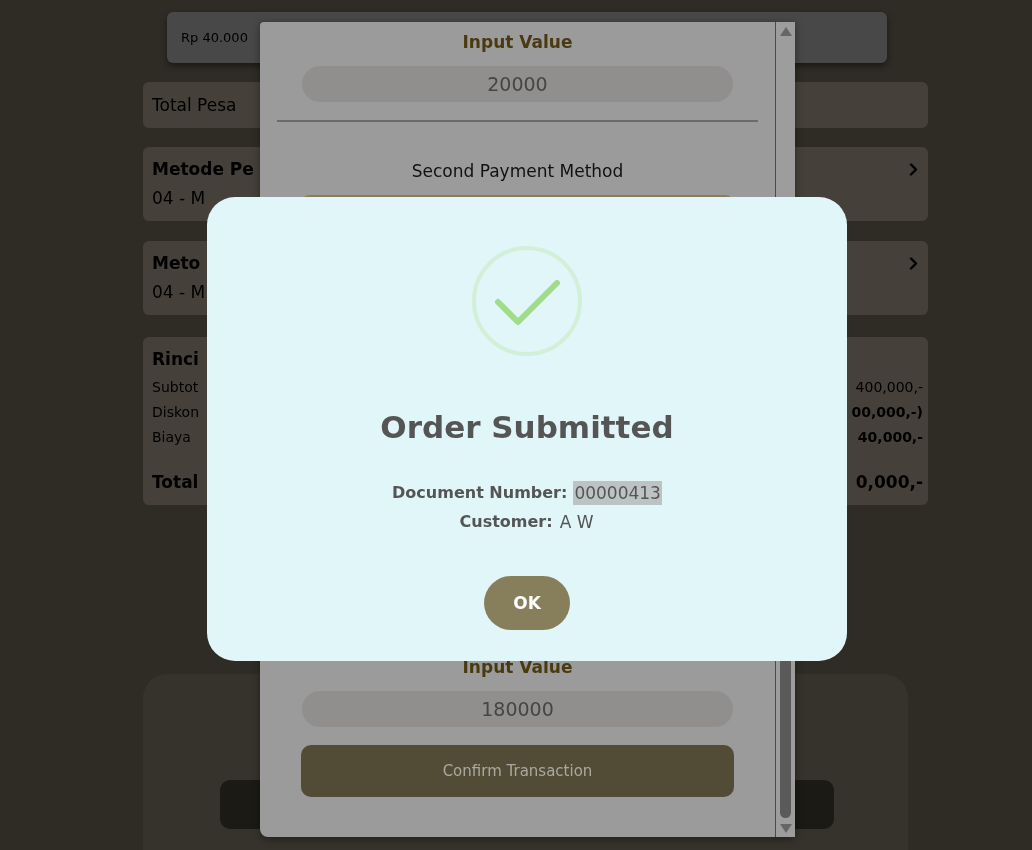 Image resolution: width=1032 pixels, height=850 pixels. What do you see at coordinates (527, 603) in the screenshot?
I see `ok-button: OK` at bounding box center [527, 603].